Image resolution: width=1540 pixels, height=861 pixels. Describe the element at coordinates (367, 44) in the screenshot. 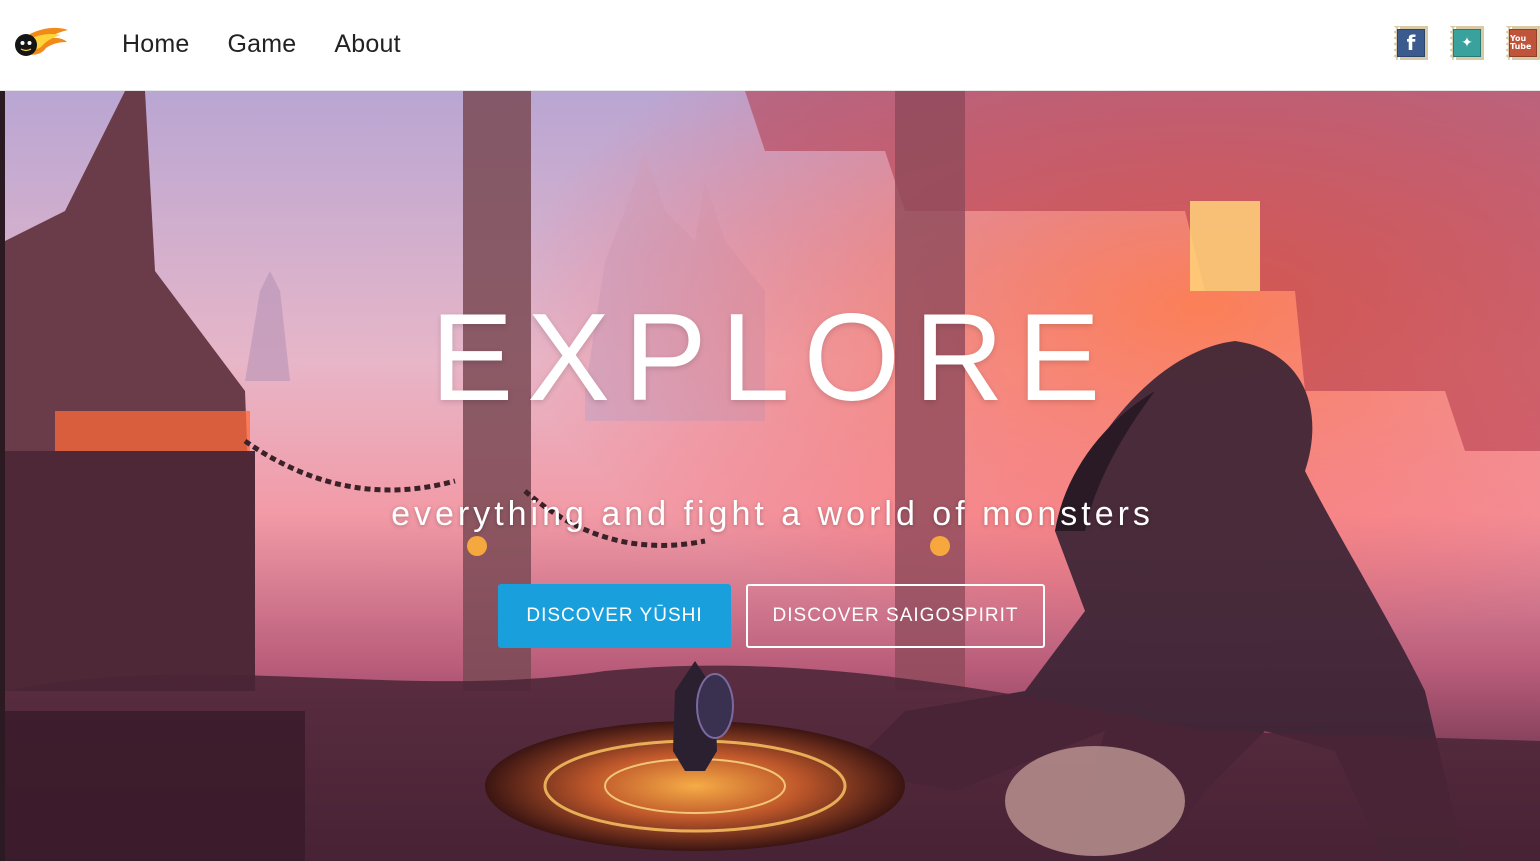

I see `nav-link-about: About` at that location.